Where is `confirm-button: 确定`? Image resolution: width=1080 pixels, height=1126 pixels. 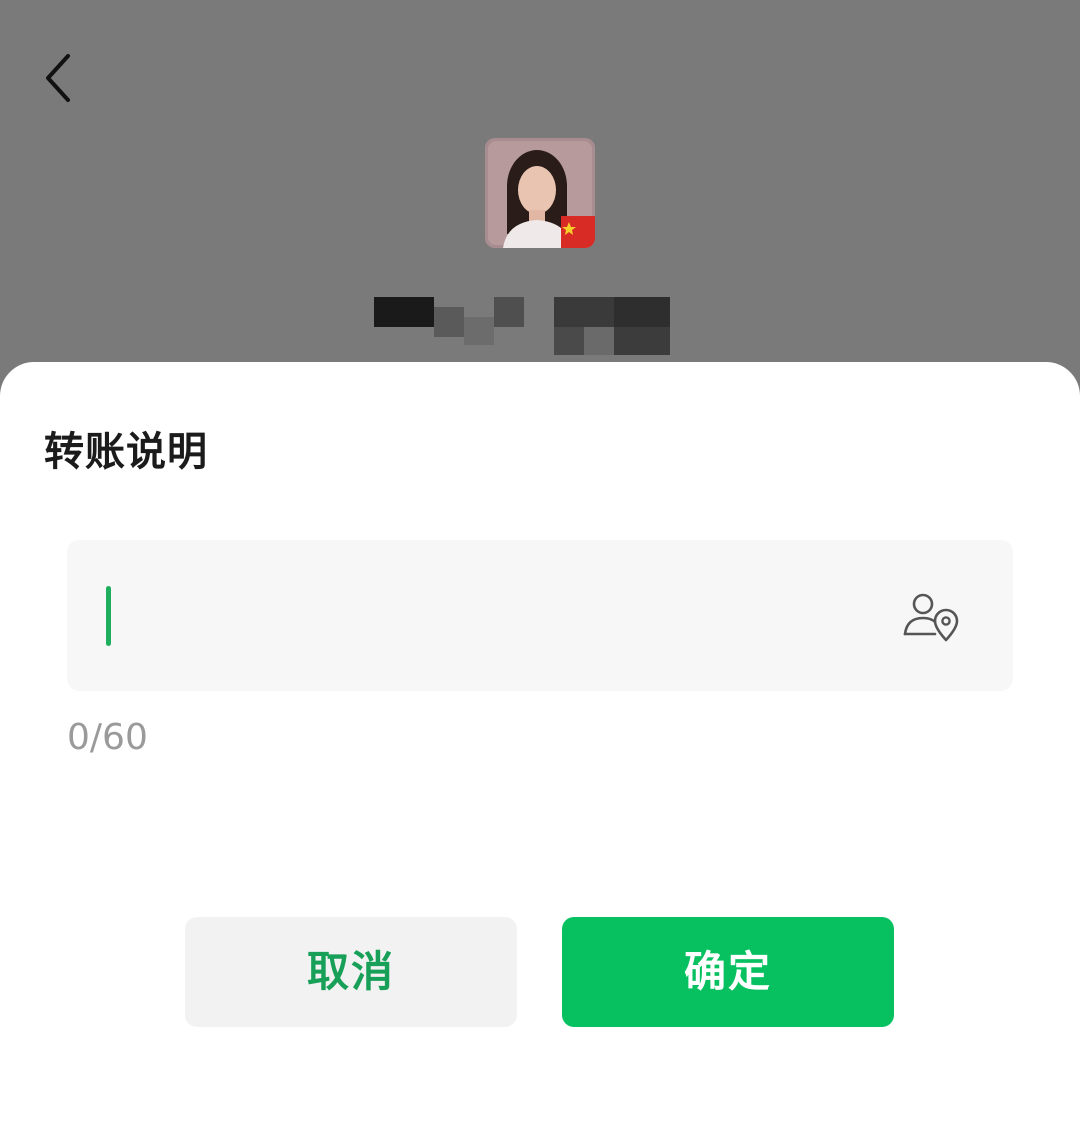
confirm-button: 确定 is located at coordinates (728, 972).